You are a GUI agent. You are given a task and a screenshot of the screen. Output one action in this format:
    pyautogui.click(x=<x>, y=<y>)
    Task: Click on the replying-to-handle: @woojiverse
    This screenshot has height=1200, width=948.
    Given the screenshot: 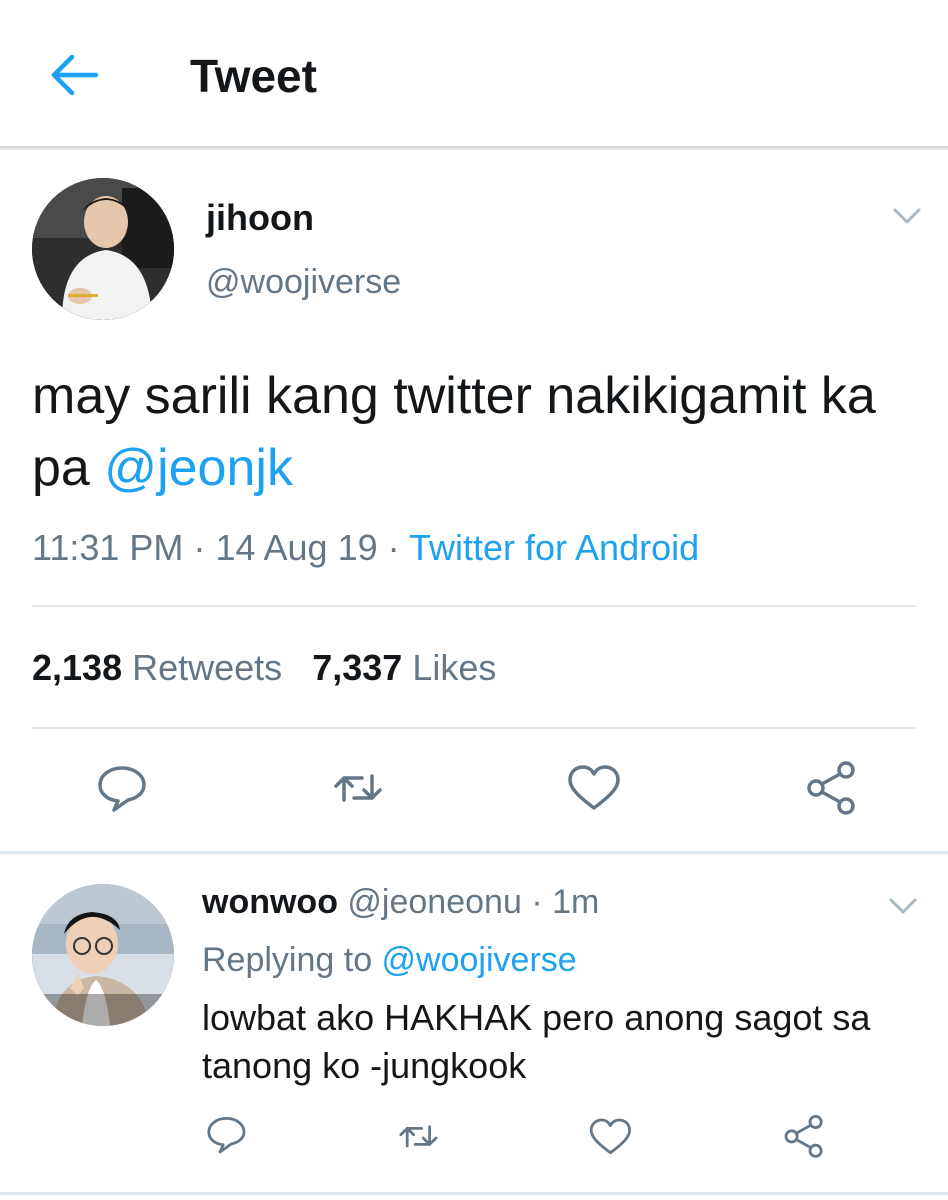 What is the action you would take?
    pyautogui.click(x=479, y=960)
    